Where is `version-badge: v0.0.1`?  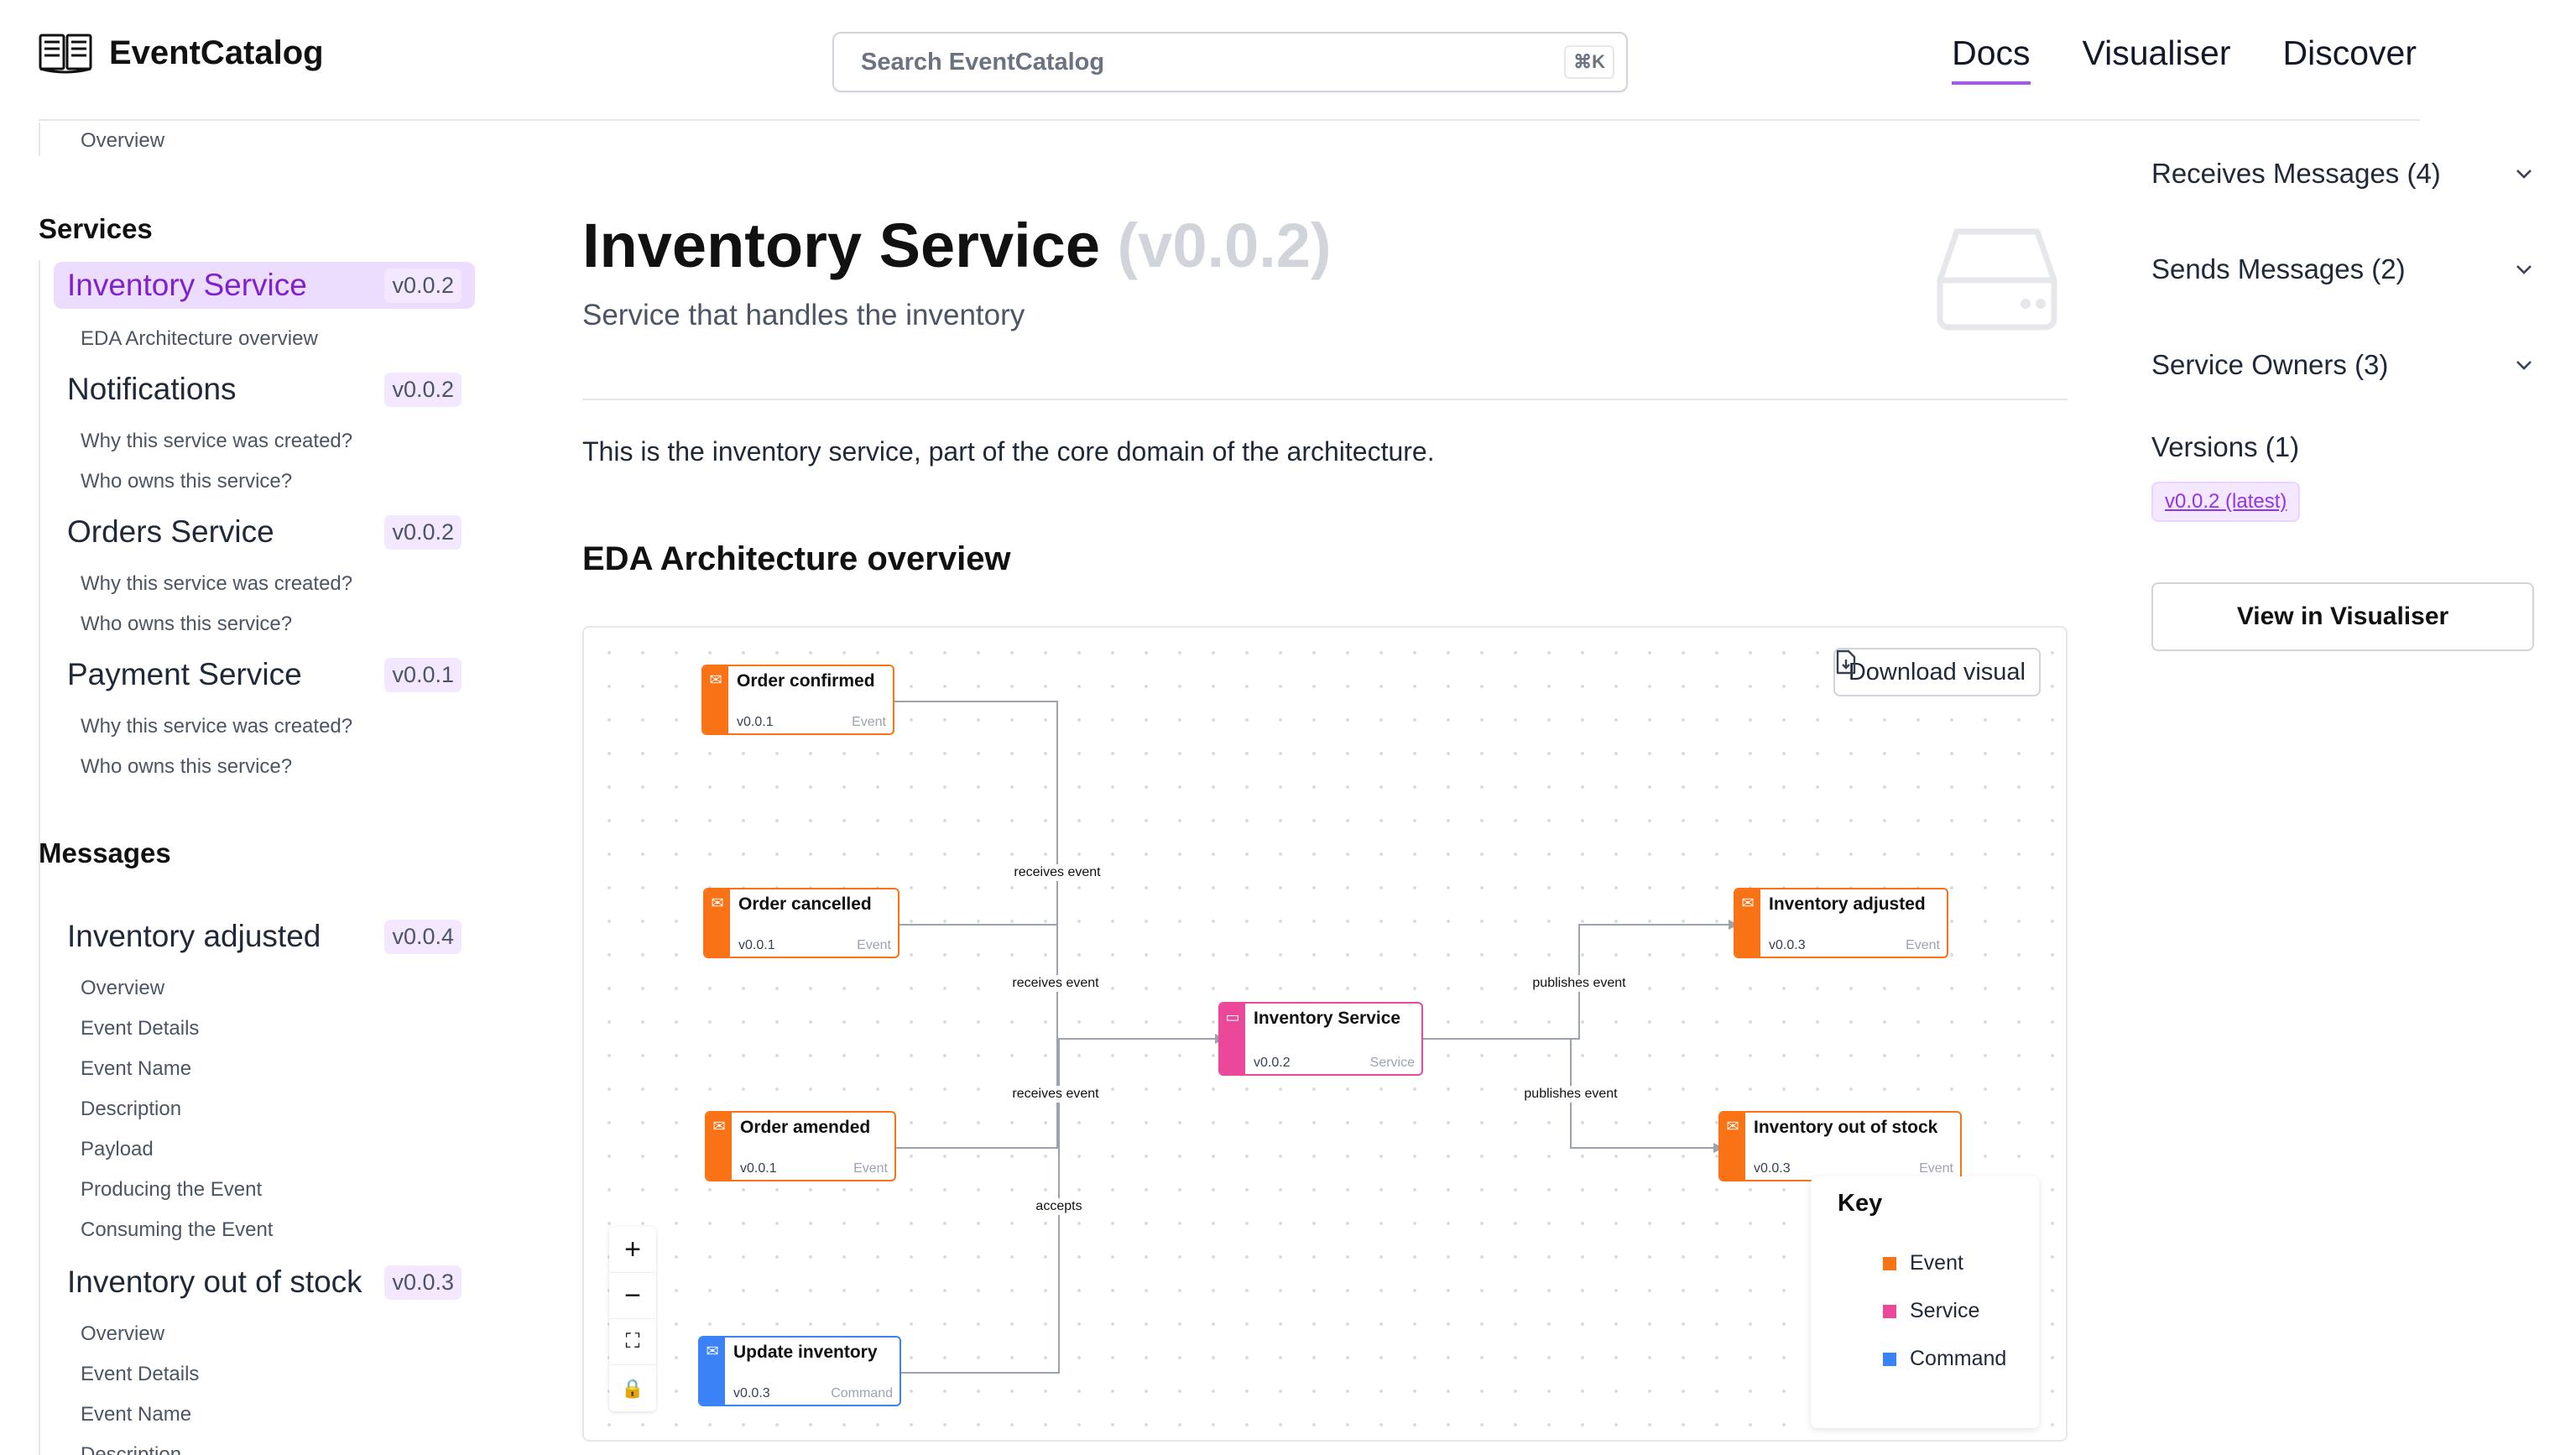
version-badge: v0.0.1 is located at coordinates (422, 674).